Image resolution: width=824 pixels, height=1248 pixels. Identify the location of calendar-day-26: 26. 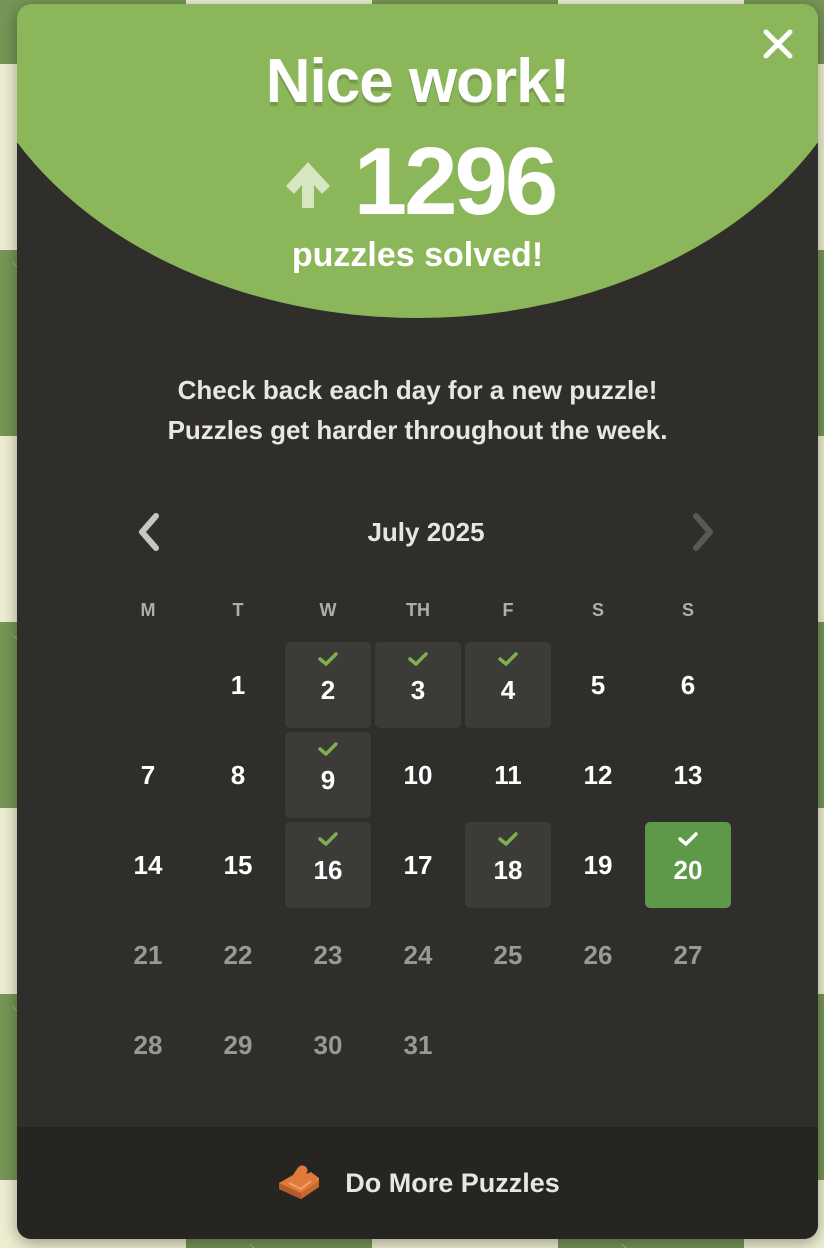
(598, 955).